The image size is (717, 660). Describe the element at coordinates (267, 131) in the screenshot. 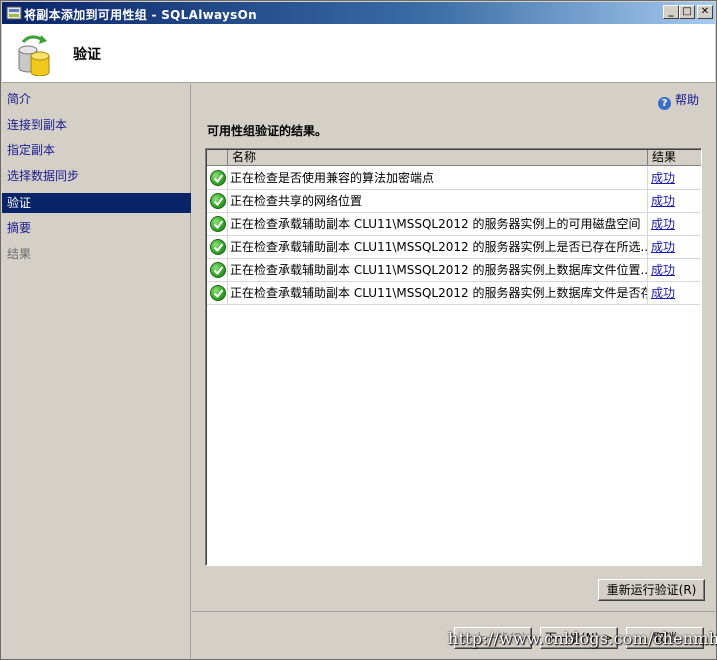

I see `section-title: 可用性组验证的结果。` at that location.